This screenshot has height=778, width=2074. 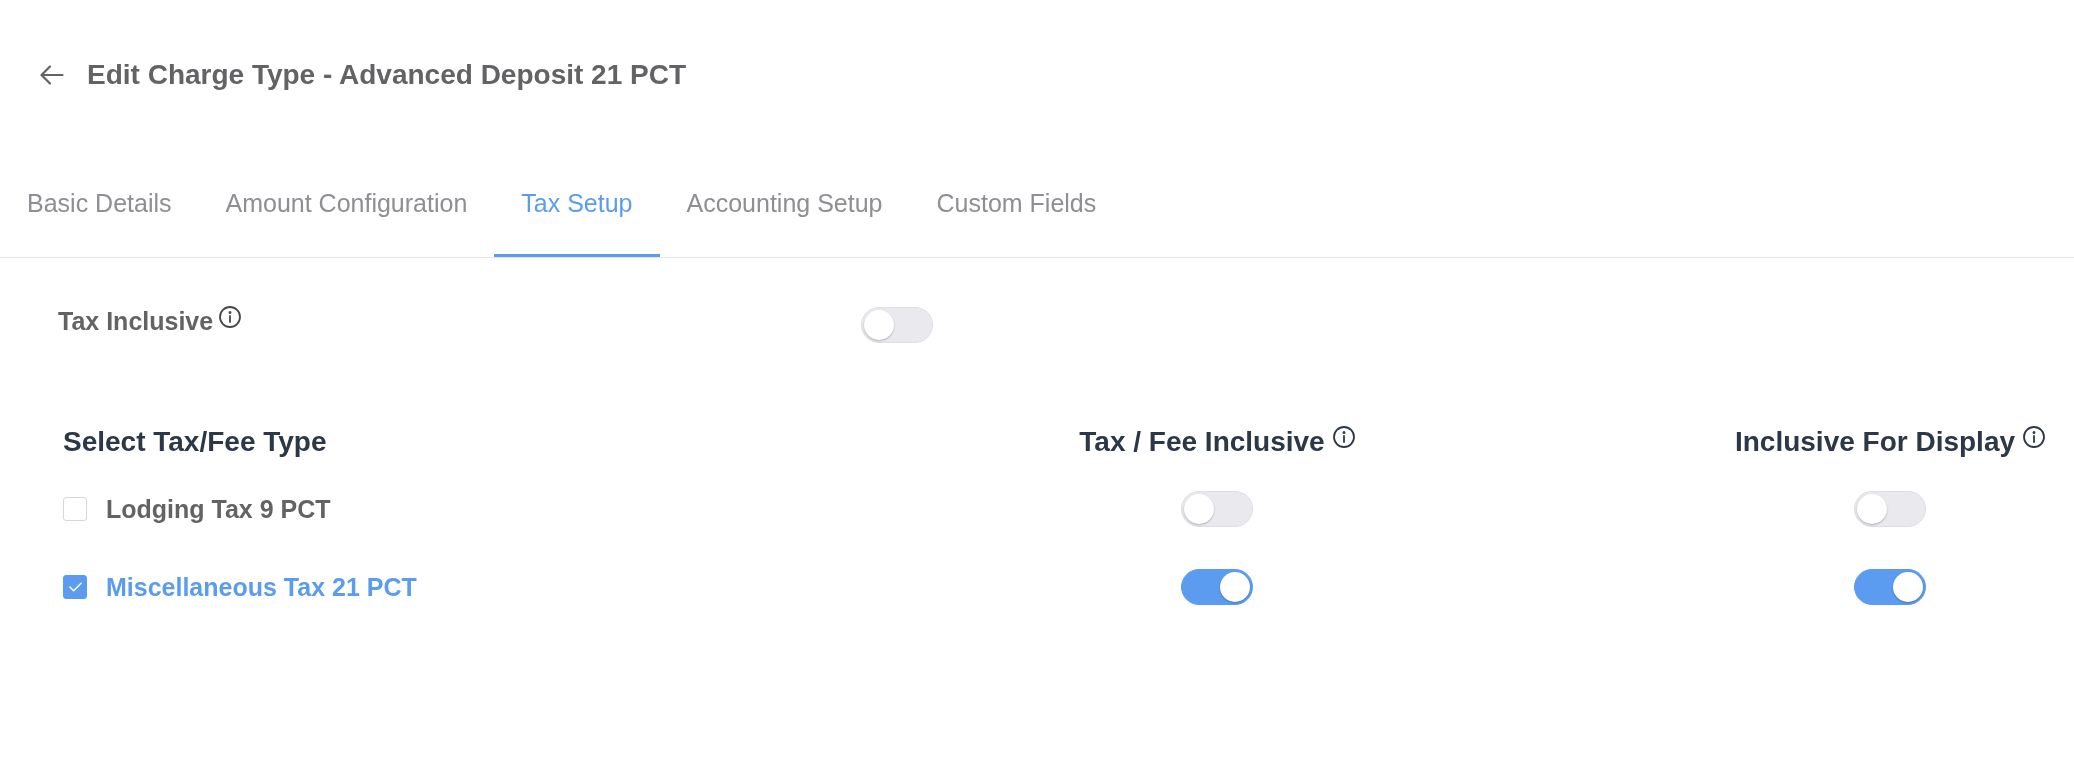 I want to click on tab: Custom Fields, so click(x=1016, y=208).